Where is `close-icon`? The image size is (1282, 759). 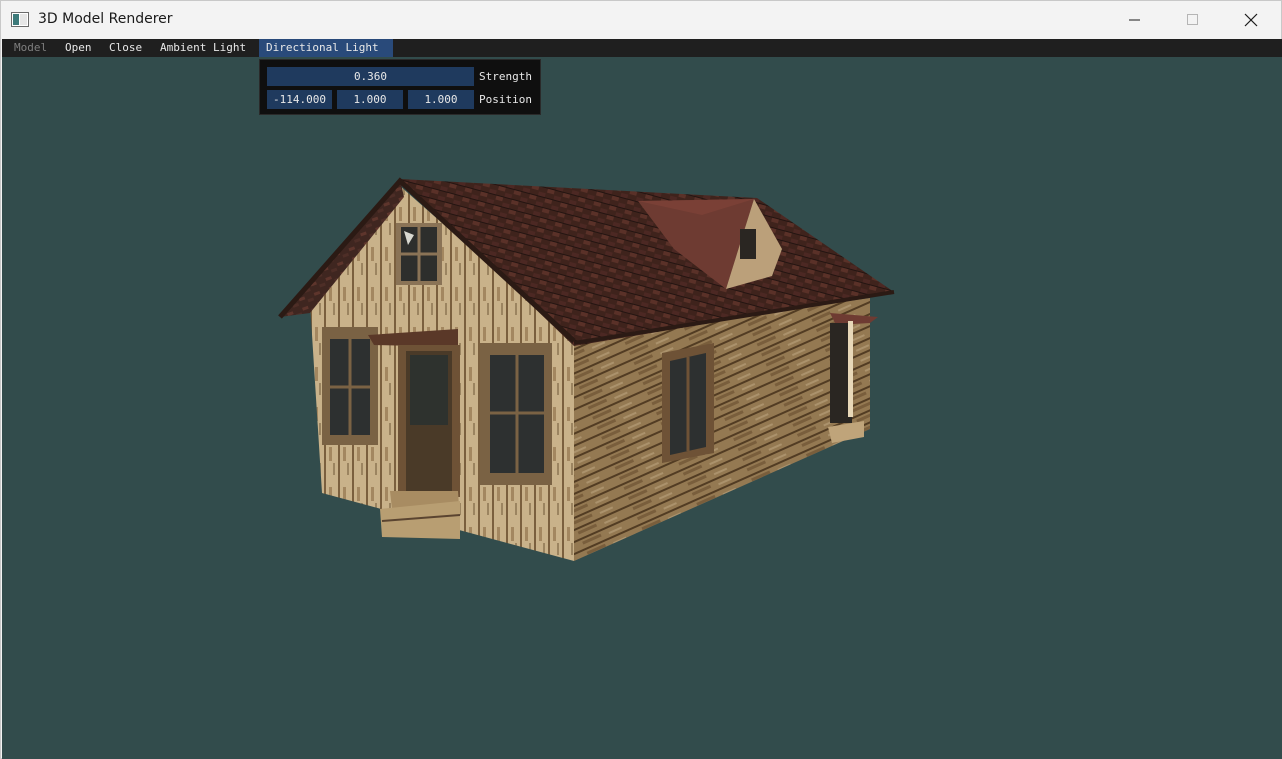 close-icon is located at coordinates (1251, 20).